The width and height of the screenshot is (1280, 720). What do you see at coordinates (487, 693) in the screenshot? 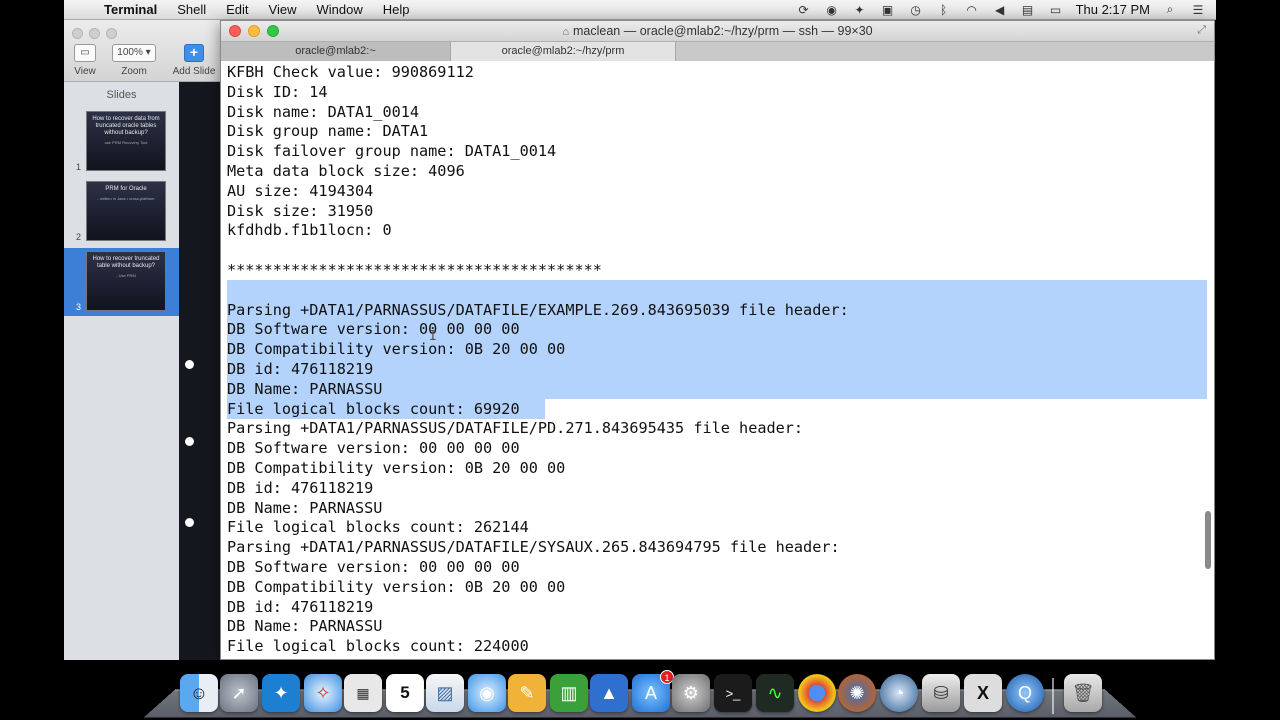
I see `messages-icon: ◉` at bounding box center [487, 693].